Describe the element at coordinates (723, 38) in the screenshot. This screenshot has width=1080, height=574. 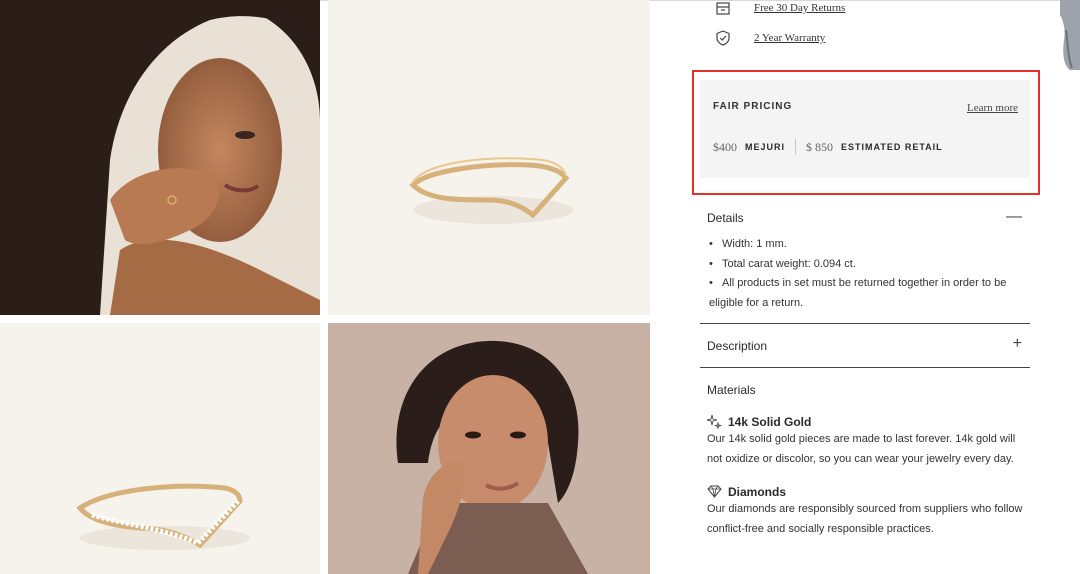
I see `shield-check-icon` at that location.